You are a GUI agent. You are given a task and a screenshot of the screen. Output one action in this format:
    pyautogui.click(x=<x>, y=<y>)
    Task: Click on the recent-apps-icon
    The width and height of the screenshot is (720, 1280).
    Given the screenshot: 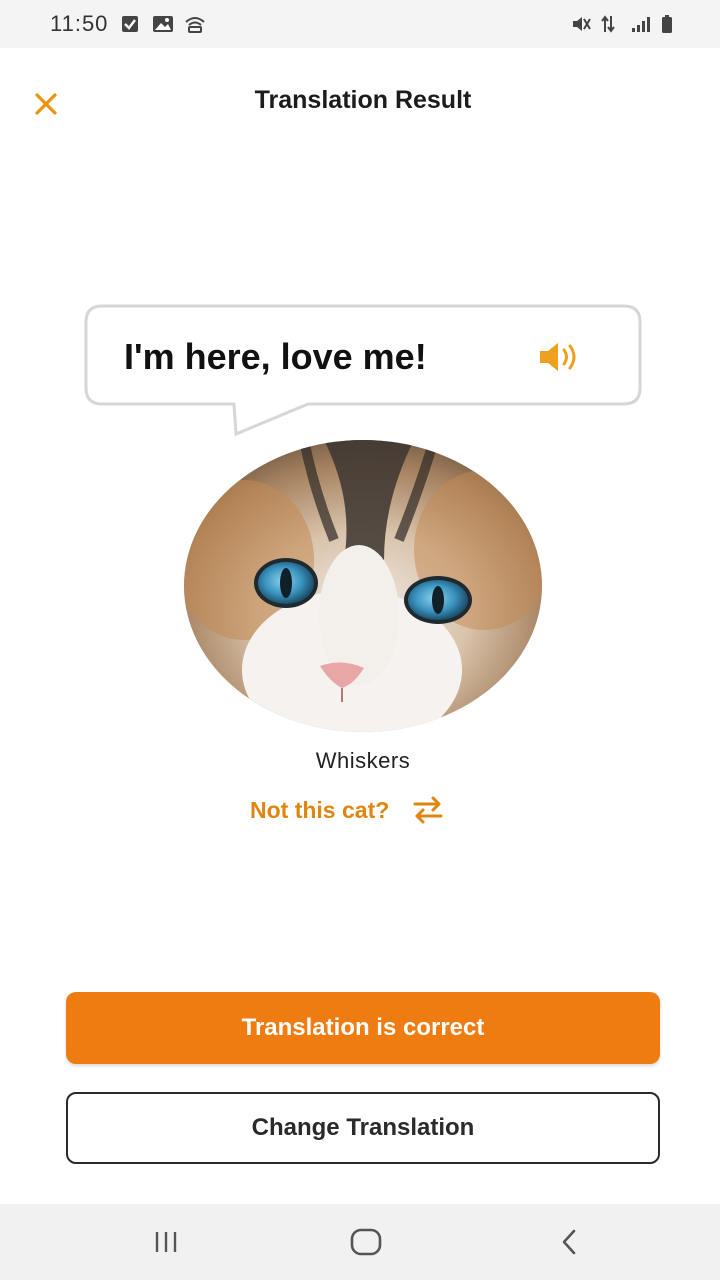 What is the action you would take?
    pyautogui.click(x=166, y=1242)
    